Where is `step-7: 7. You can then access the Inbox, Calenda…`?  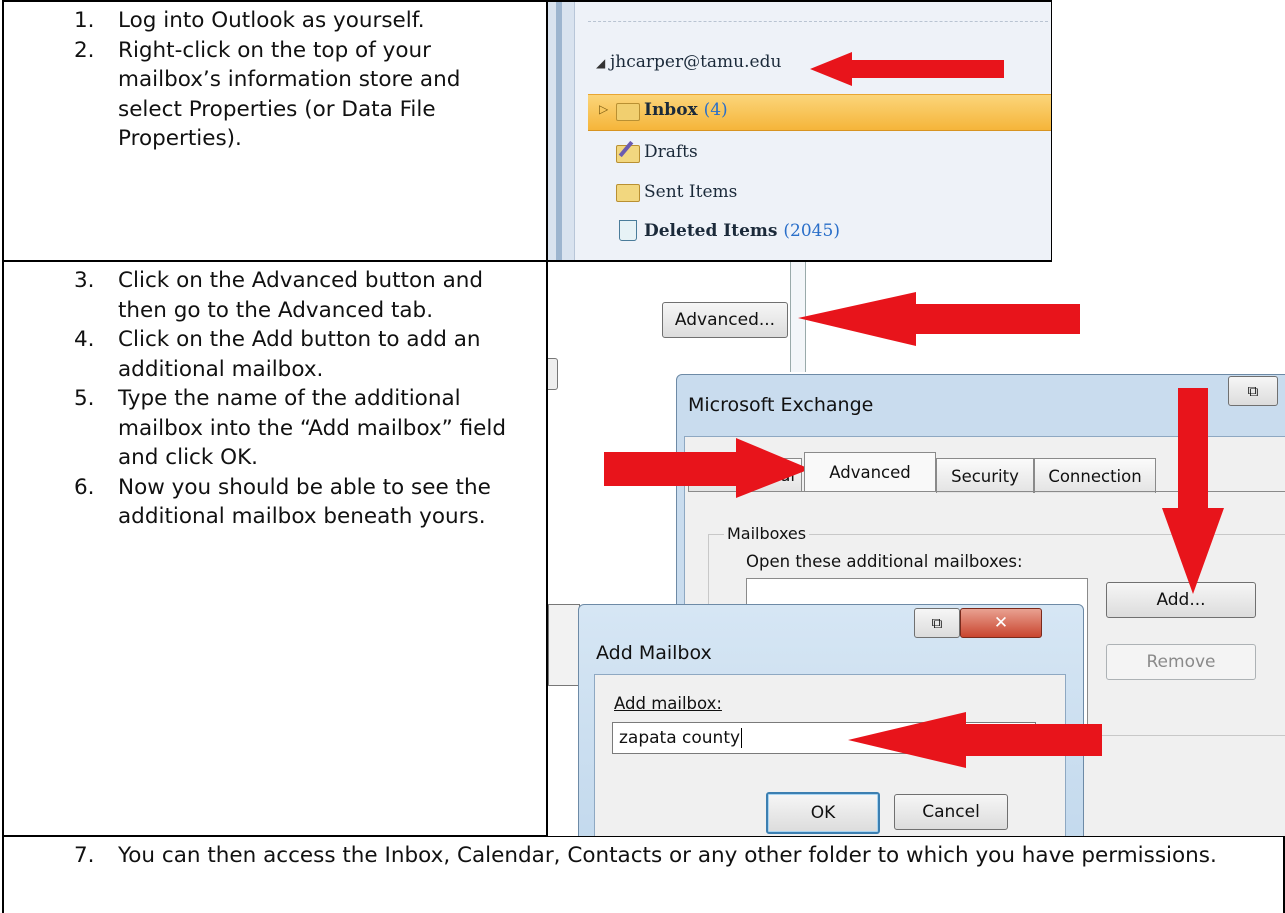
step-7: 7. You can then access the Inbox, Calenda… is located at coordinates (656, 856).